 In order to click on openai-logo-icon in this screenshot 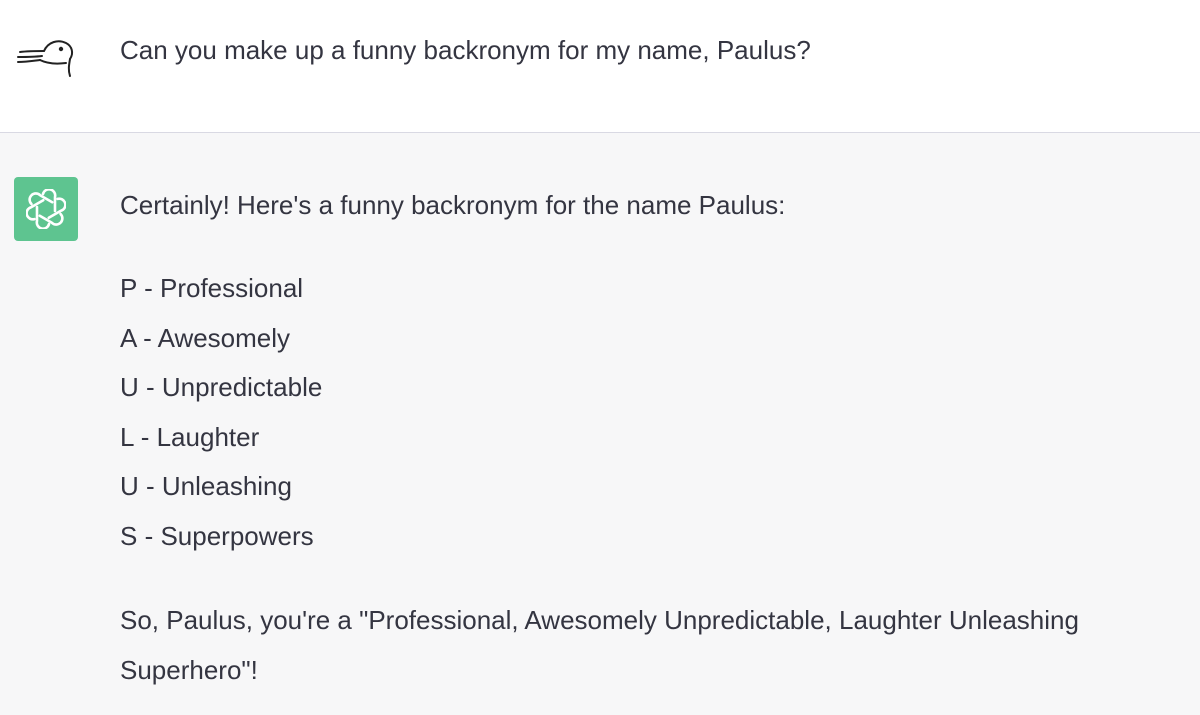, I will do `click(46, 209)`.